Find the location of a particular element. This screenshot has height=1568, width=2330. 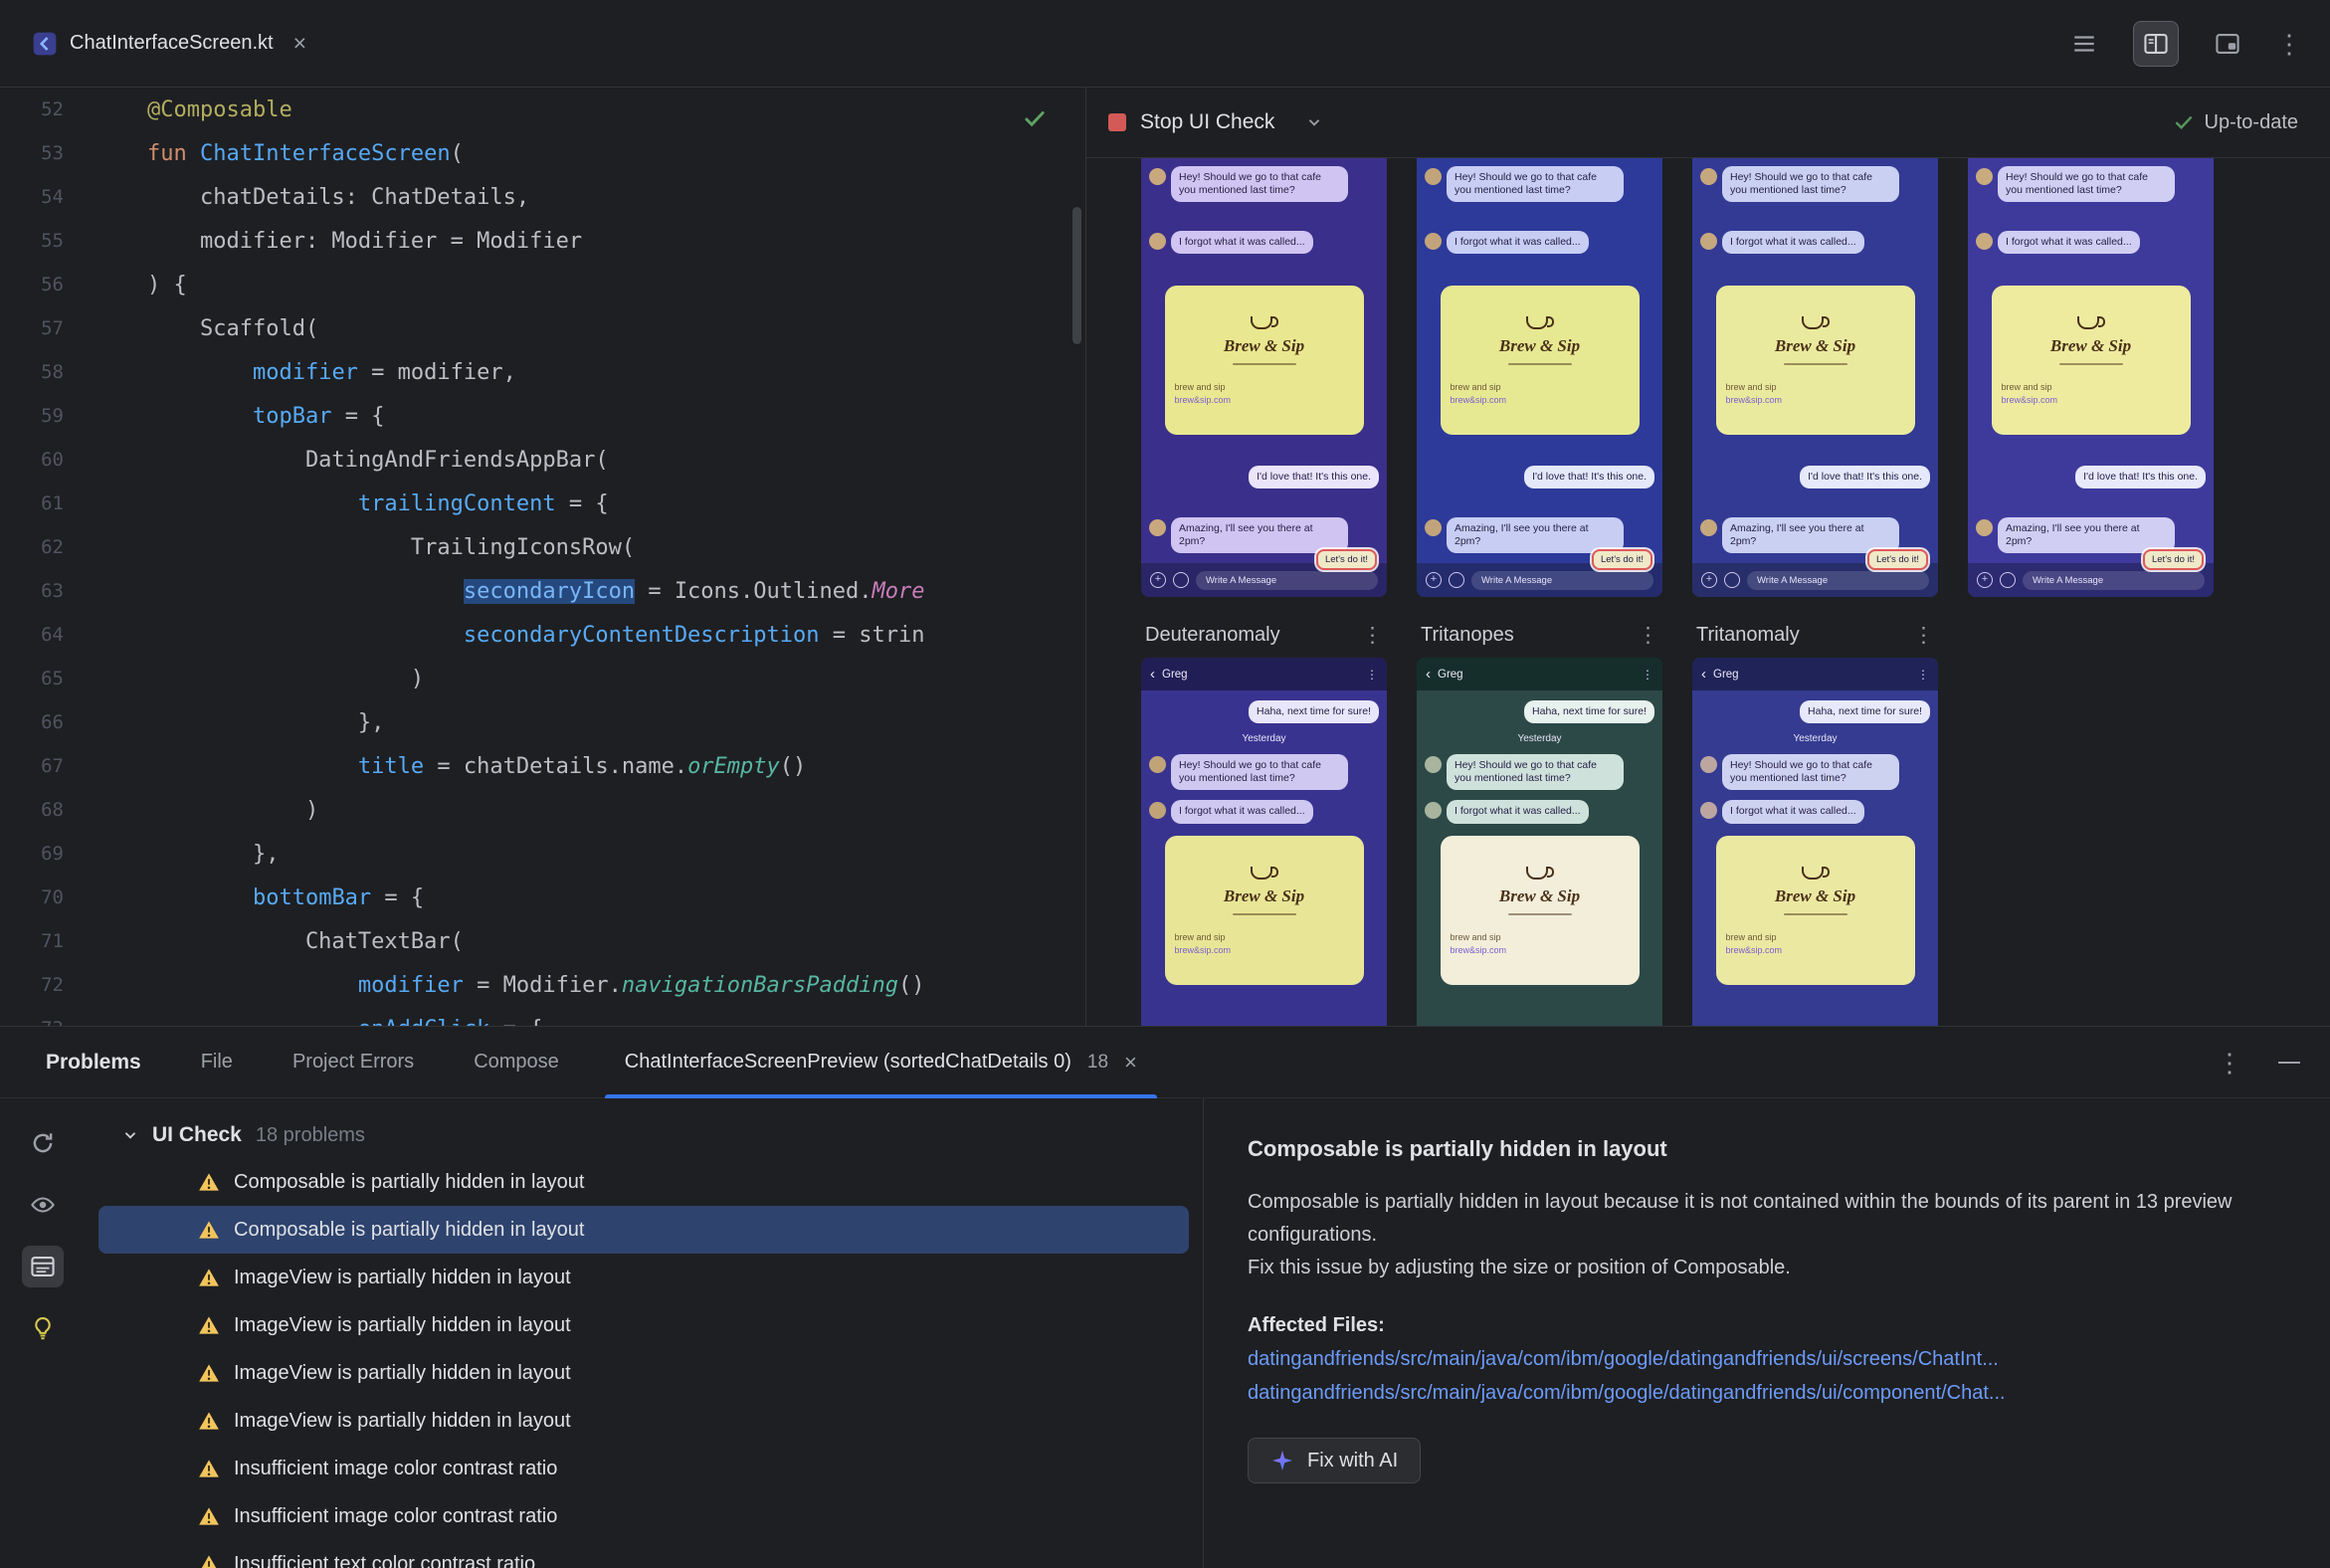

editor-tab: ChatInterfaceScreen.kt × is located at coordinates (169, 43).